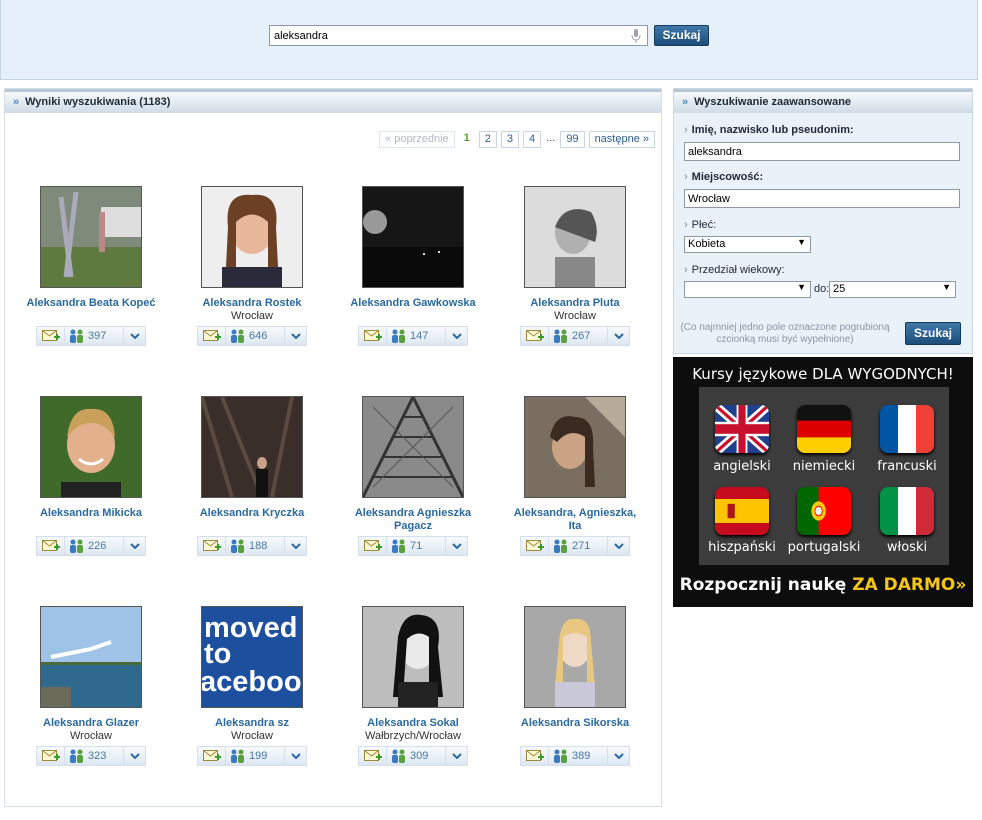  What do you see at coordinates (575, 520) in the screenshot?
I see `profile-name-link: Aleksandra, Agnieszka, Ita` at bounding box center [575, 520].